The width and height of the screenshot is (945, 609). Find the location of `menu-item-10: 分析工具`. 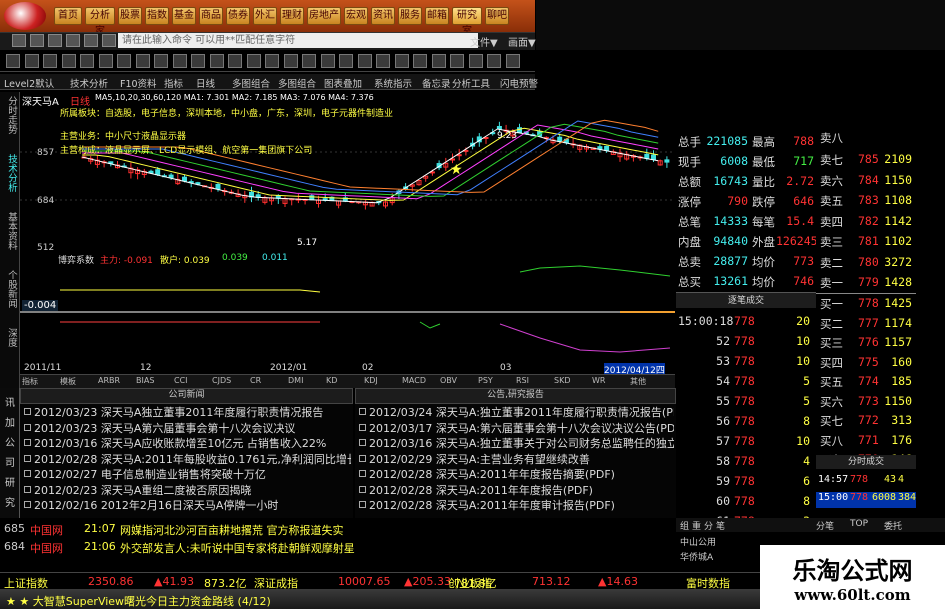

menu-item-10: 分析工具 is located at coordinates (471, 83).